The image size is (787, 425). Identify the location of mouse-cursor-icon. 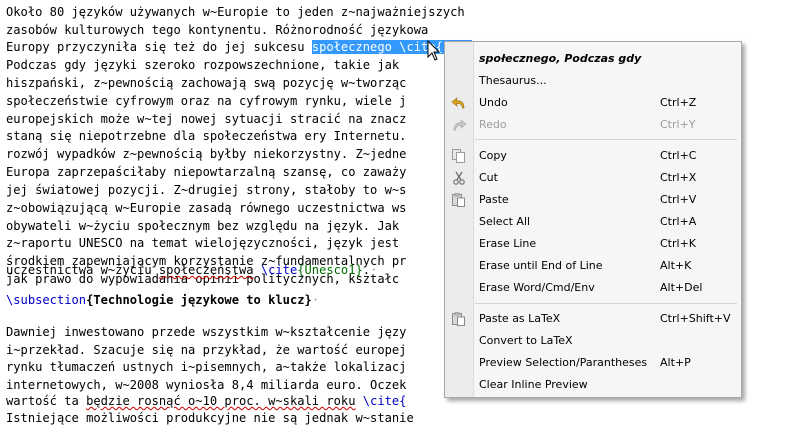
(434, 50).